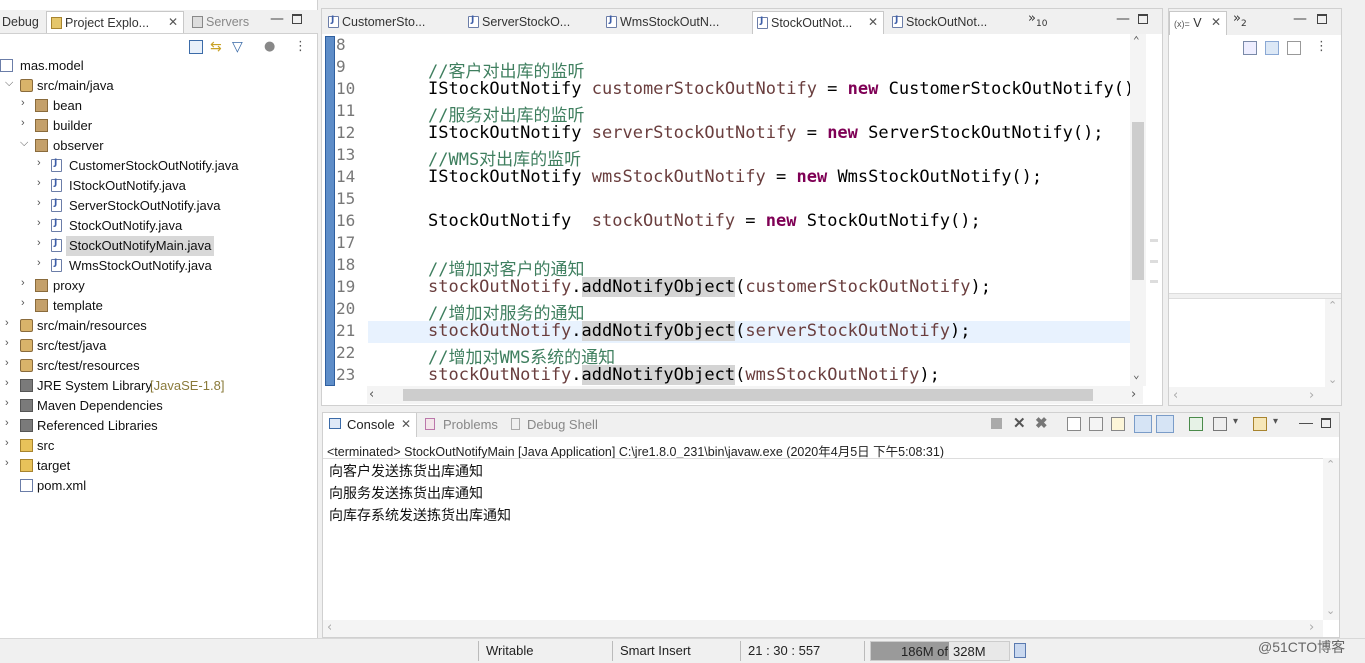  I want to click on tree-item-proxy: › proxy, so click(158, 286).